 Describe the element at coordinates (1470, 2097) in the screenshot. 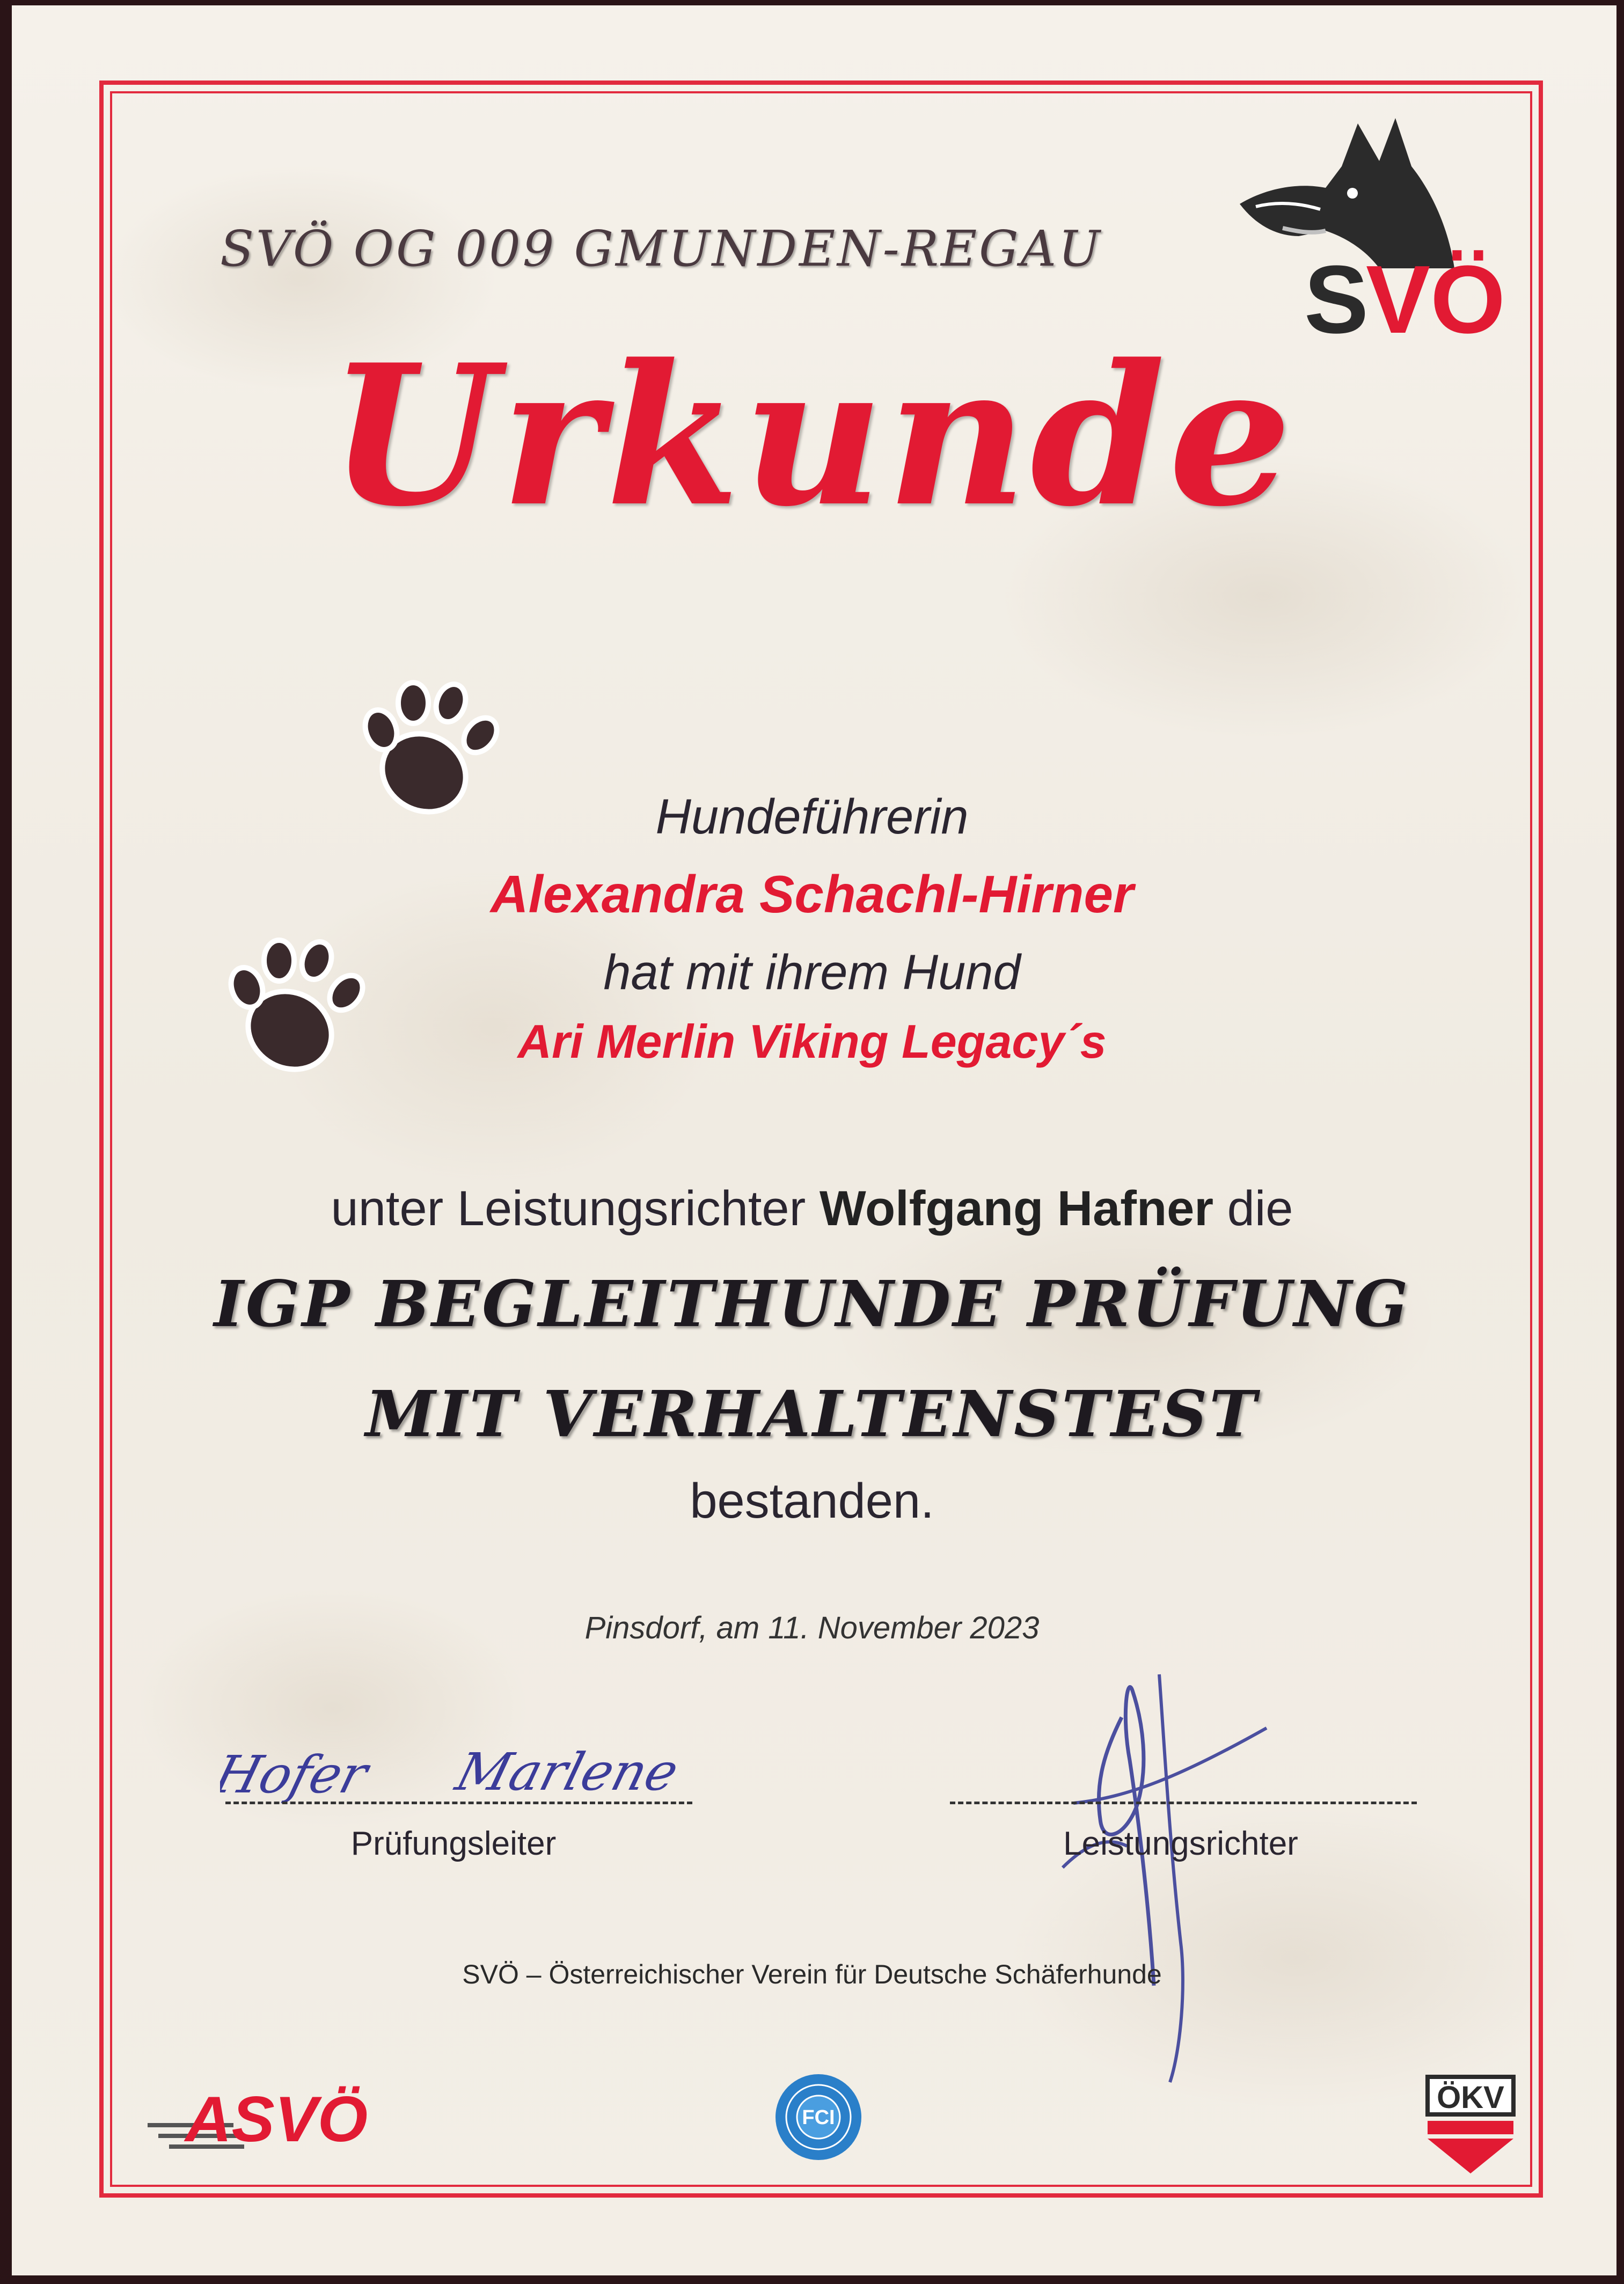

I see `svg-text: ÖKV` at that location.